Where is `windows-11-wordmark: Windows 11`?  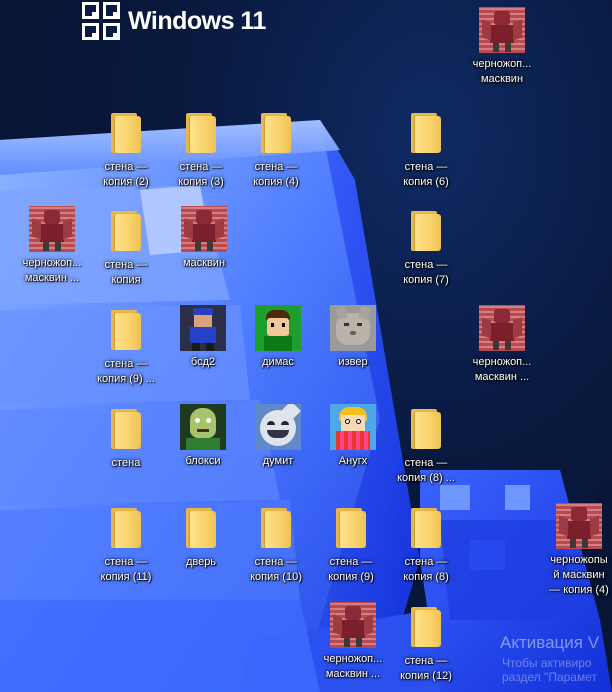
windows-11-wordmark: Windows 11 is located at coordinates (197, 20).